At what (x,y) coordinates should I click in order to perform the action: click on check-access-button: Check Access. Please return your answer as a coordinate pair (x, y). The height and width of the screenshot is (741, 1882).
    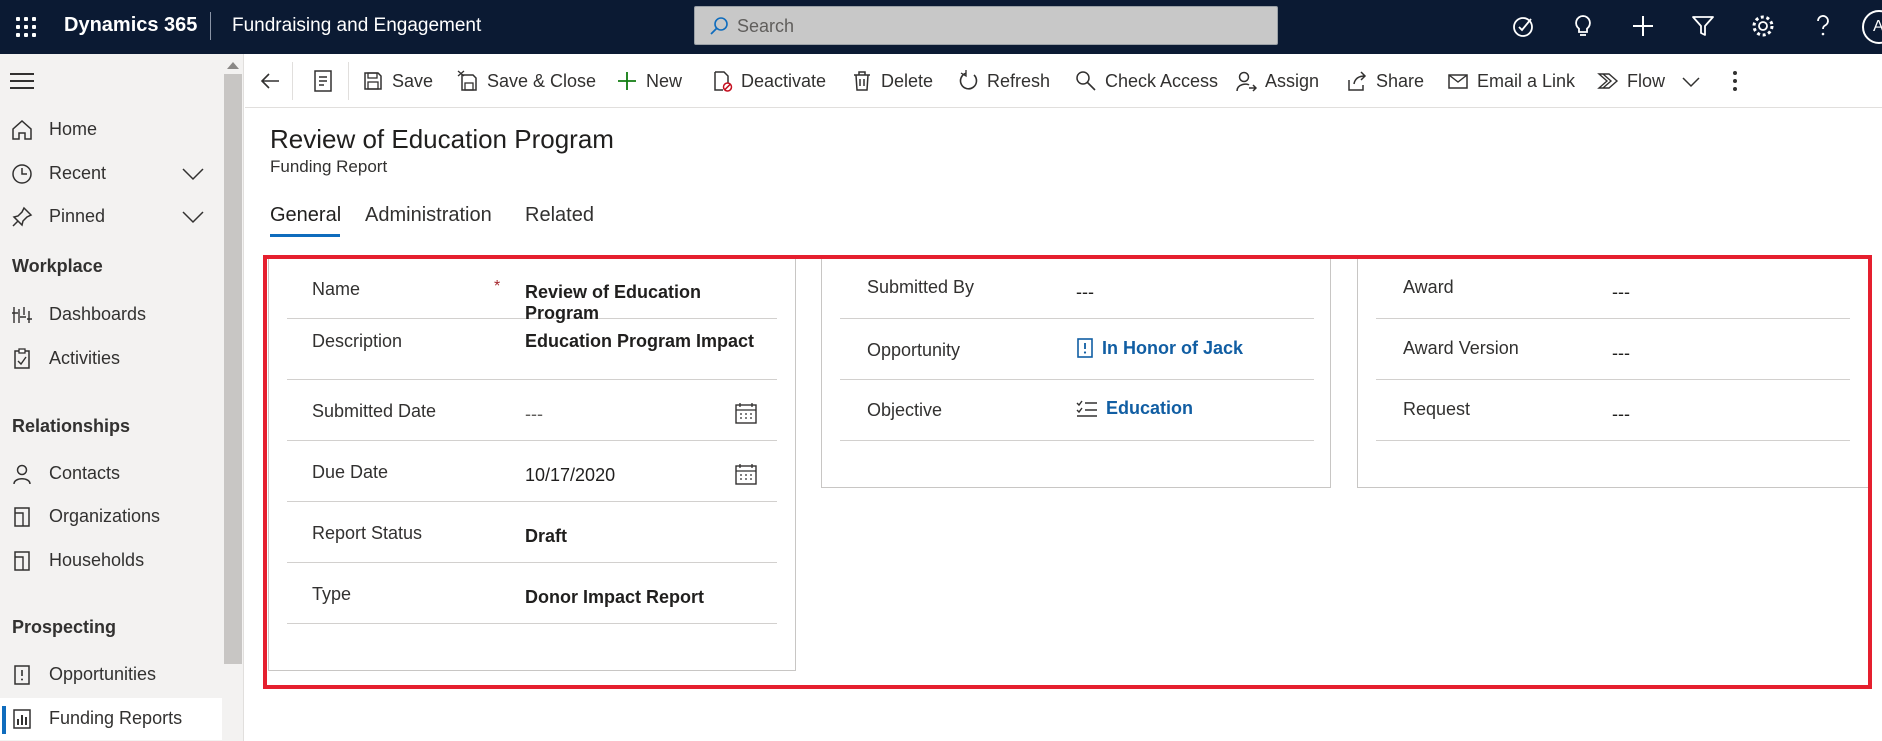
    Looking at the image, I should click on (1146, 81).